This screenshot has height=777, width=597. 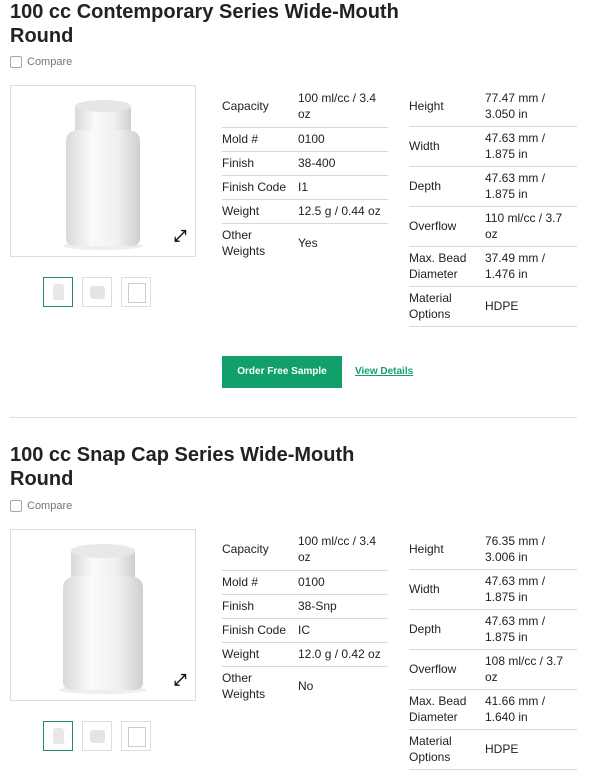 I want to click on spec-value: 77.47 mm / 3.050 in, so click(x=531, y=106).